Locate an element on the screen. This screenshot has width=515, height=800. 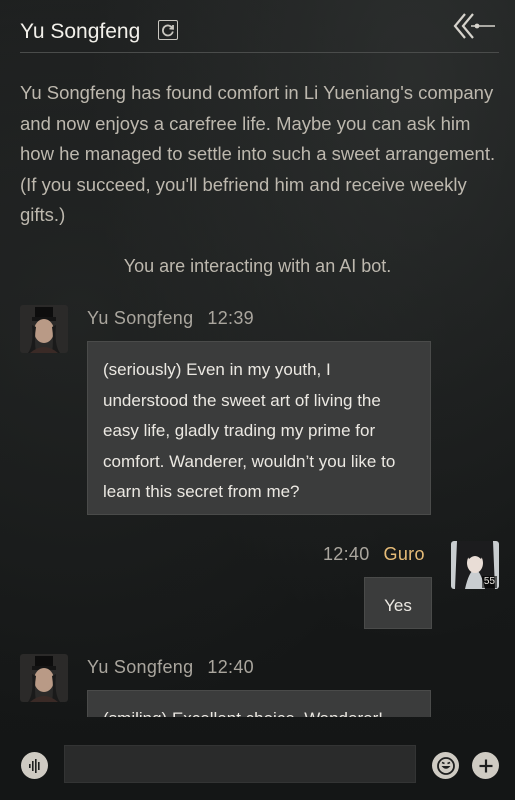
ai-bot-notice: You are interacting with an AI bot. is located at coordinates (257, 266).